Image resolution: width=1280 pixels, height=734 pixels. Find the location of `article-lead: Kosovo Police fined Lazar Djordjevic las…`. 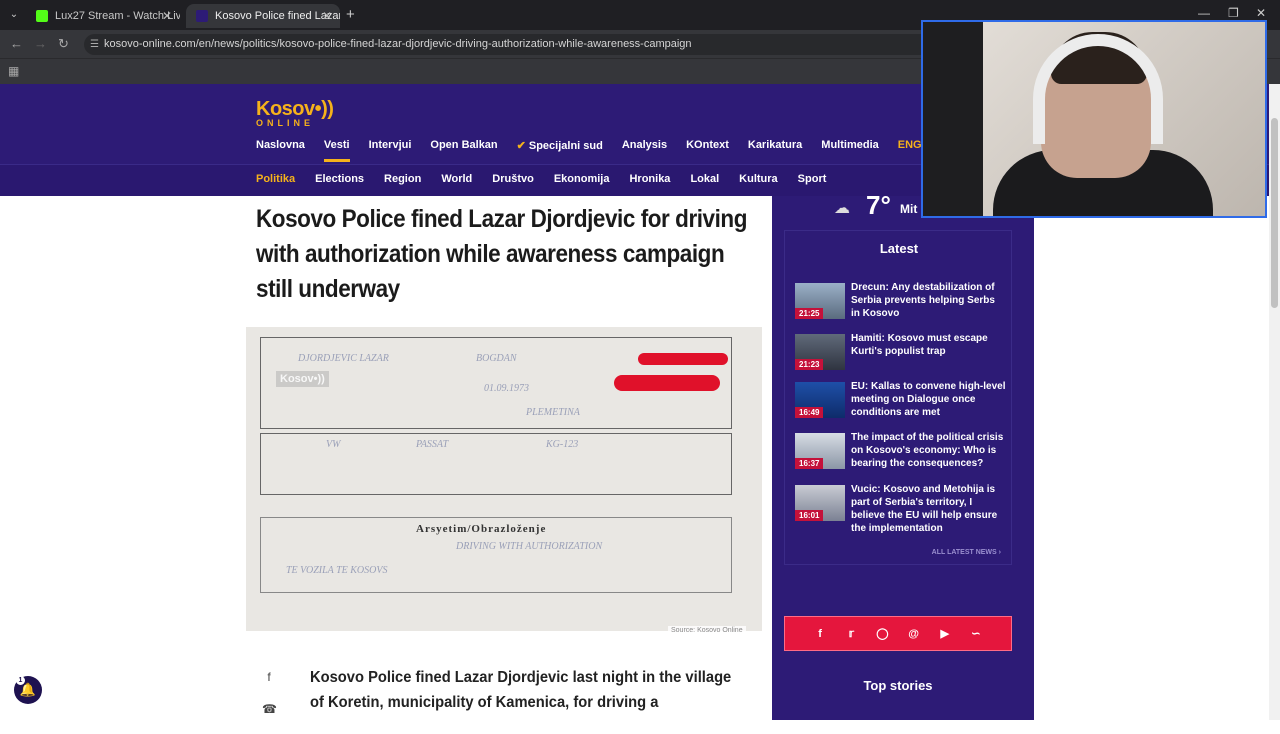

article-lead: Kosovo Police fined Lazar Djordjevic las… is located at coordinates (521, 690).